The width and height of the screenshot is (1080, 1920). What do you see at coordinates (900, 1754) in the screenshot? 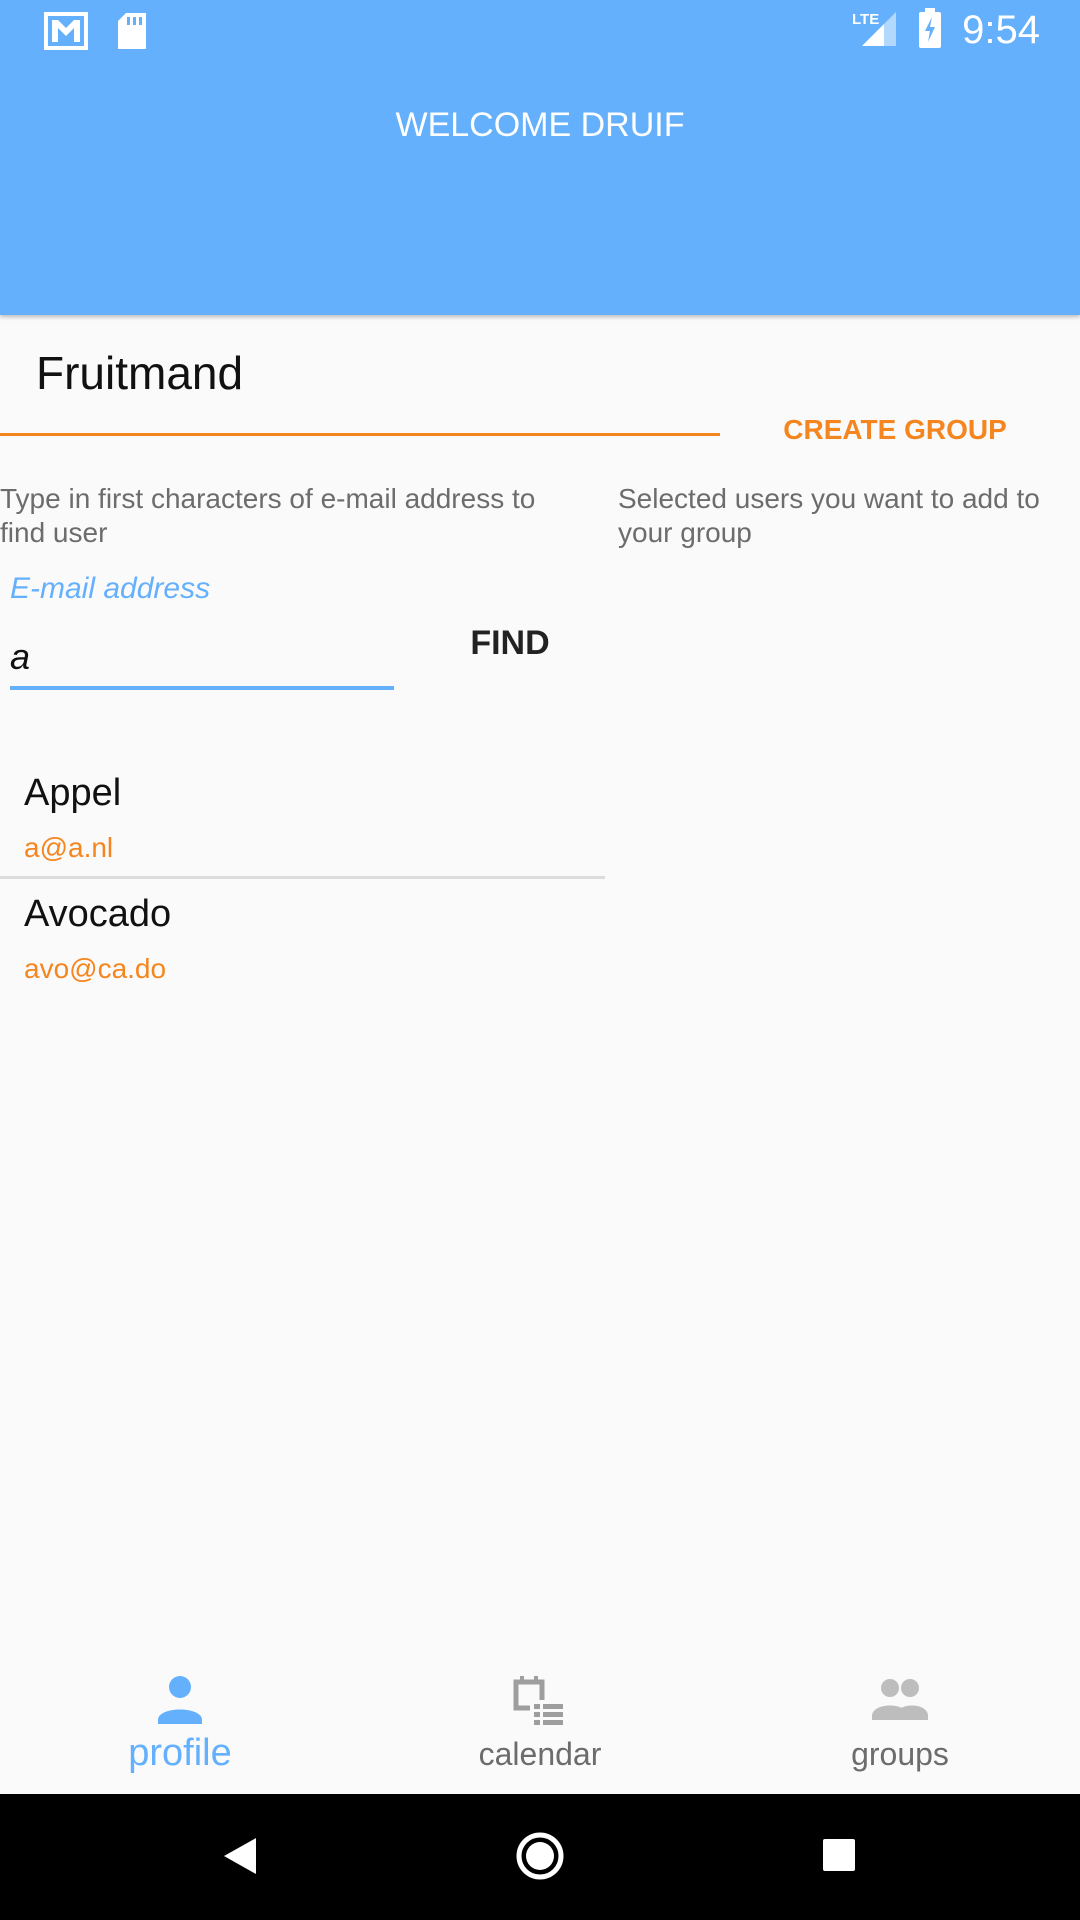
I see `nav-label-groups: groups` at bounding box center [900, 1754].